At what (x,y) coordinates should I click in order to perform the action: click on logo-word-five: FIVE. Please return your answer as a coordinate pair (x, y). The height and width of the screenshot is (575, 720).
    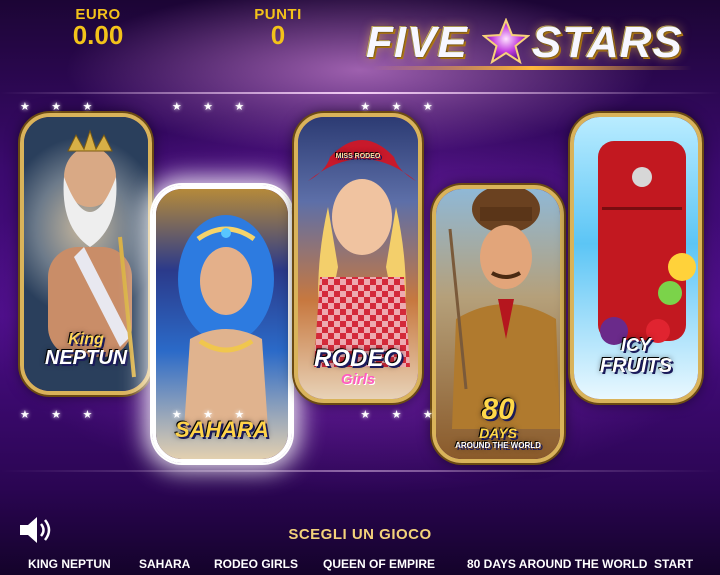
    Looking at the image, I should click on (417, 42).